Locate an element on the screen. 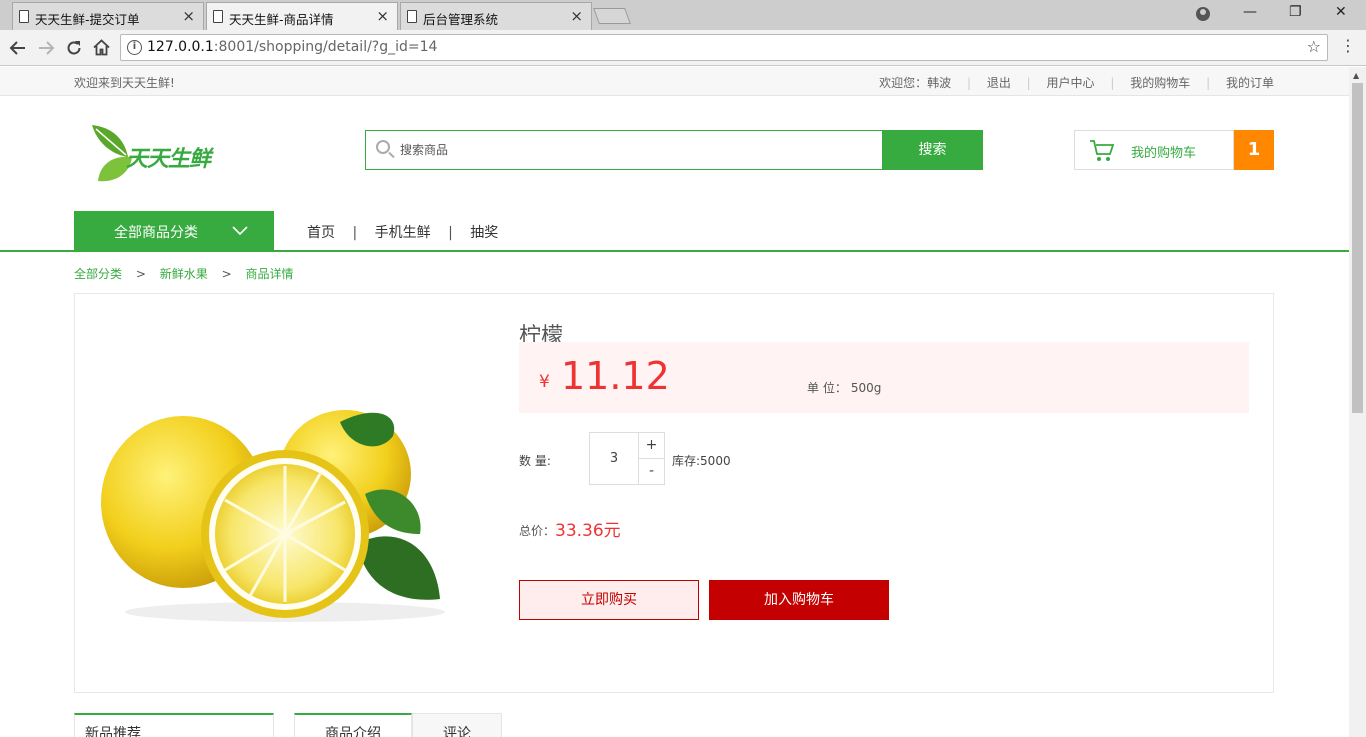  header-cart: 我的购物车 is located at coordinates (1154, 150).